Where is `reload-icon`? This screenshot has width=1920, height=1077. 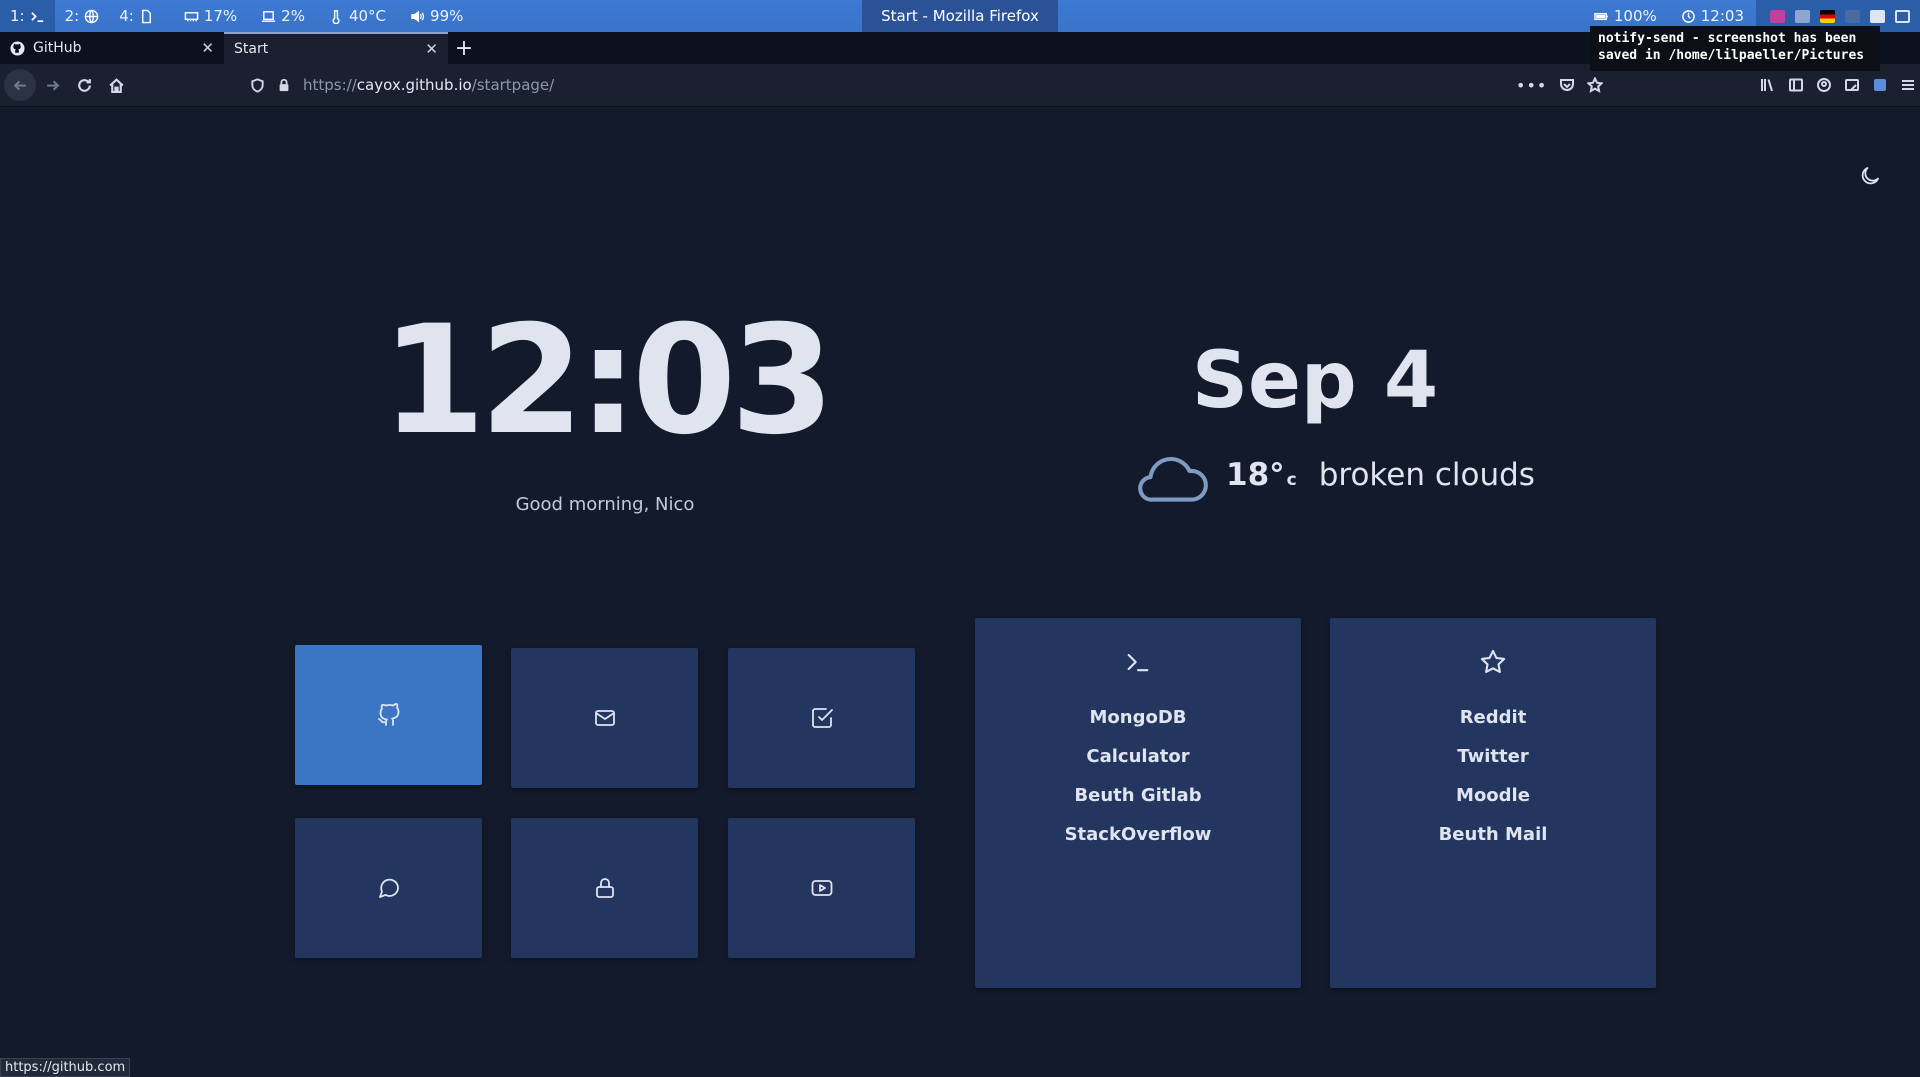
reload-icon is located at coordinates (84, 85).